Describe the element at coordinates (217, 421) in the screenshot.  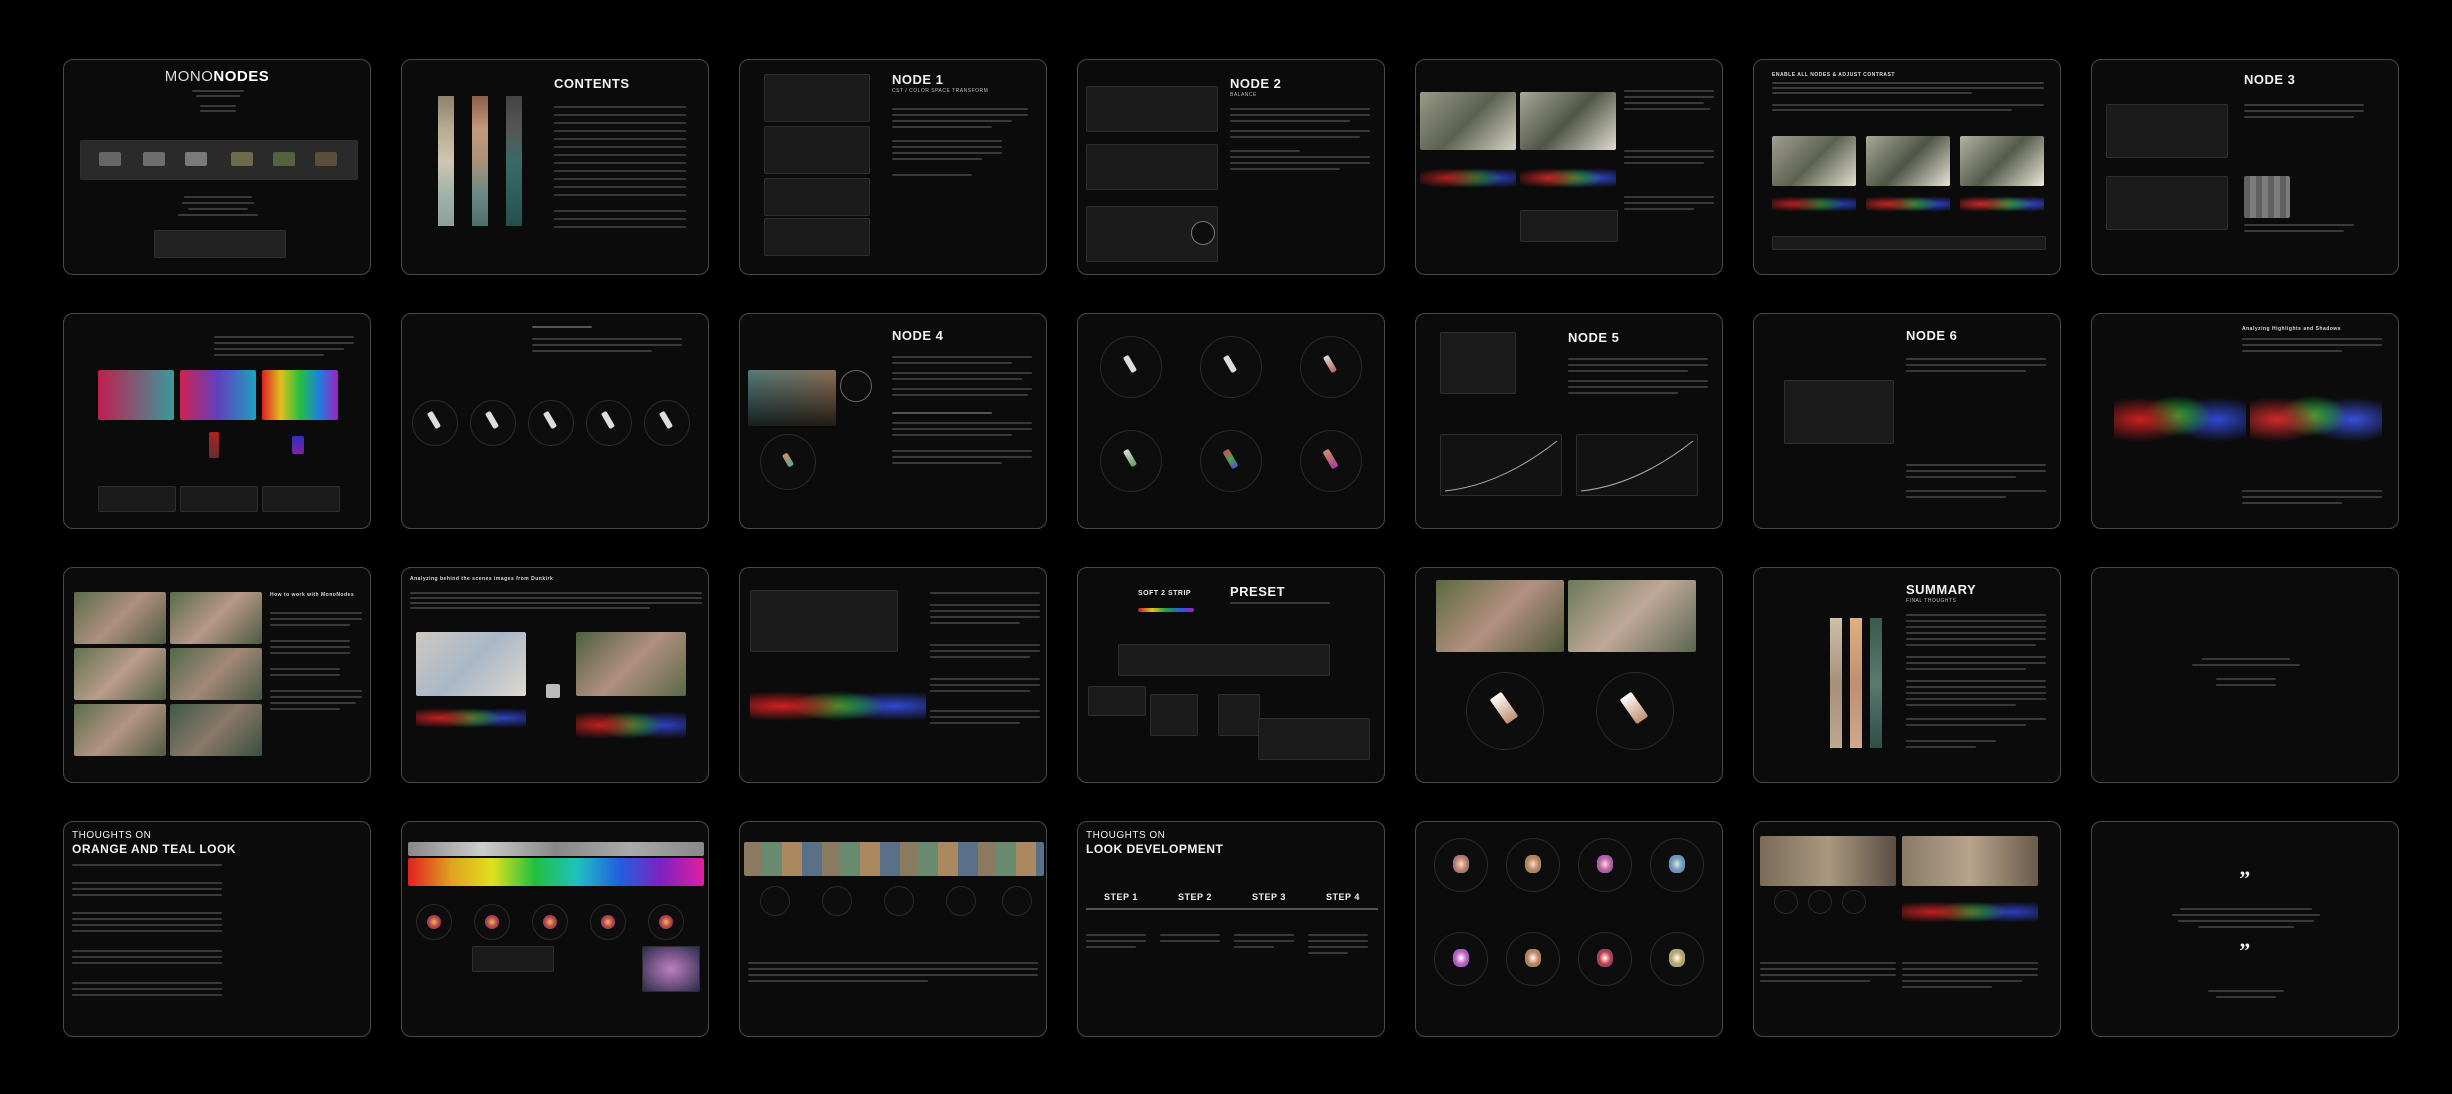
I see `slide-gradients` at that location.